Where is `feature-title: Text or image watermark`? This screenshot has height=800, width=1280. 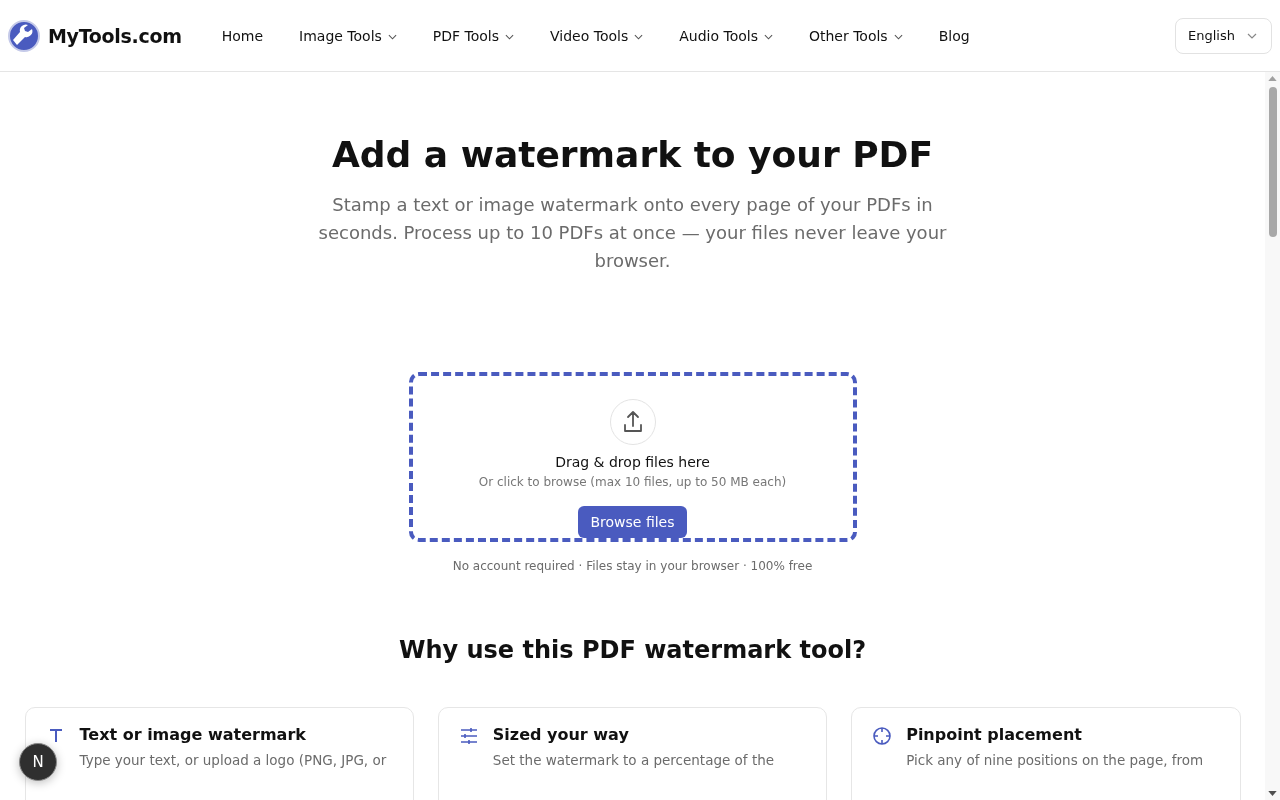 feature-title: Text or image watermark is located at coordinates (193, 734).